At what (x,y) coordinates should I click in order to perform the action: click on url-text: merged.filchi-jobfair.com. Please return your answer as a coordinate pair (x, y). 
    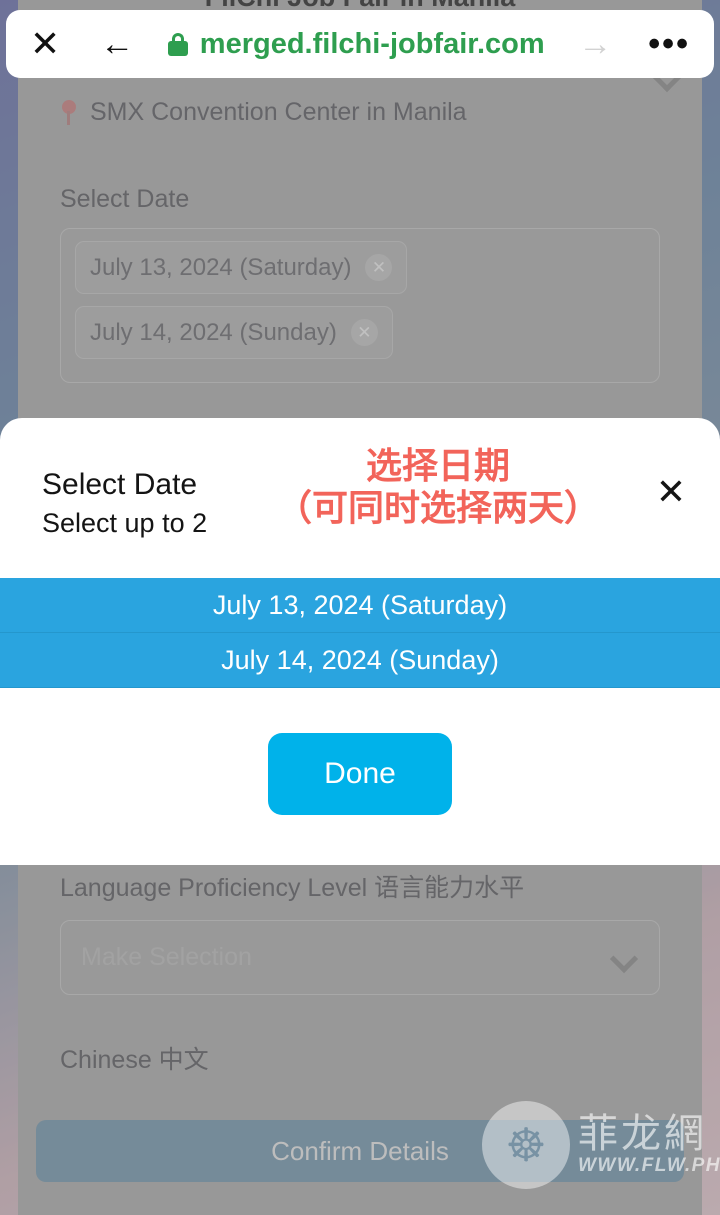
    Looking at the image, I should click on (372, 43).